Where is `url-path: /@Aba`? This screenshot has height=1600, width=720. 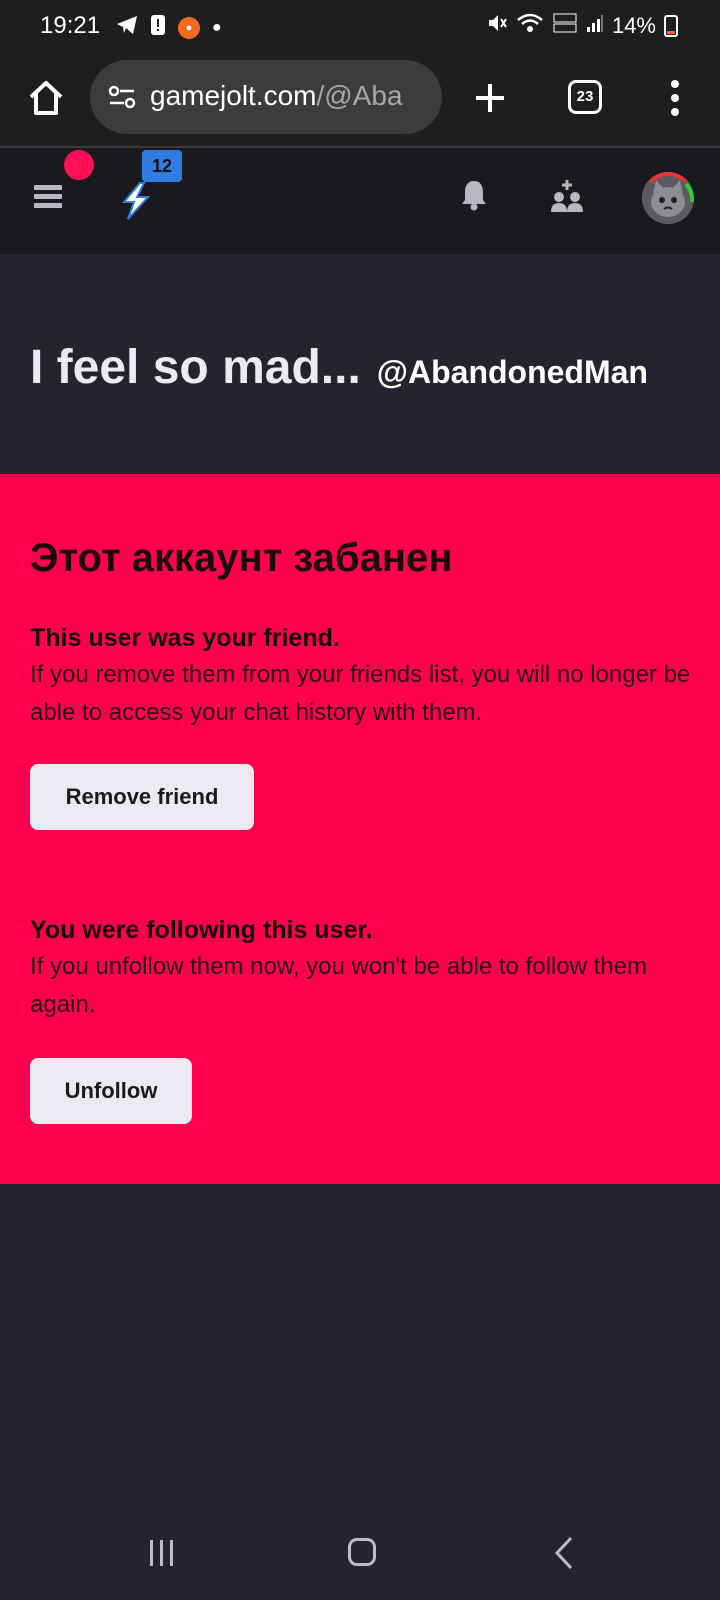 url-path: /@Aba is located at coordinates (359, 95).